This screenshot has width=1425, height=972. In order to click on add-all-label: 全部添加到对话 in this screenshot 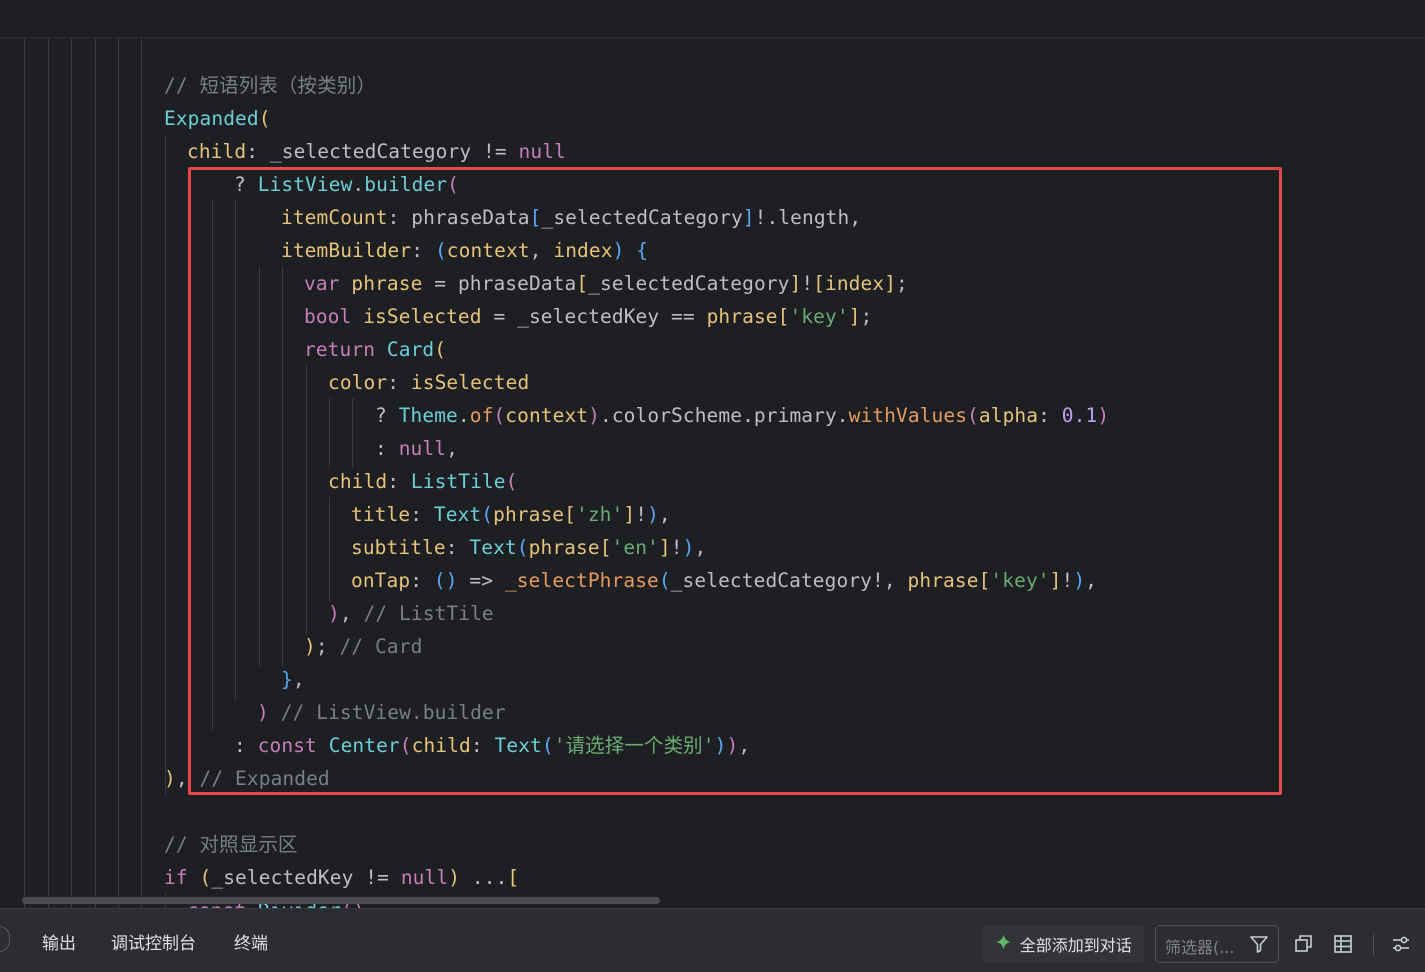, I will do `click(1075, 945)`.